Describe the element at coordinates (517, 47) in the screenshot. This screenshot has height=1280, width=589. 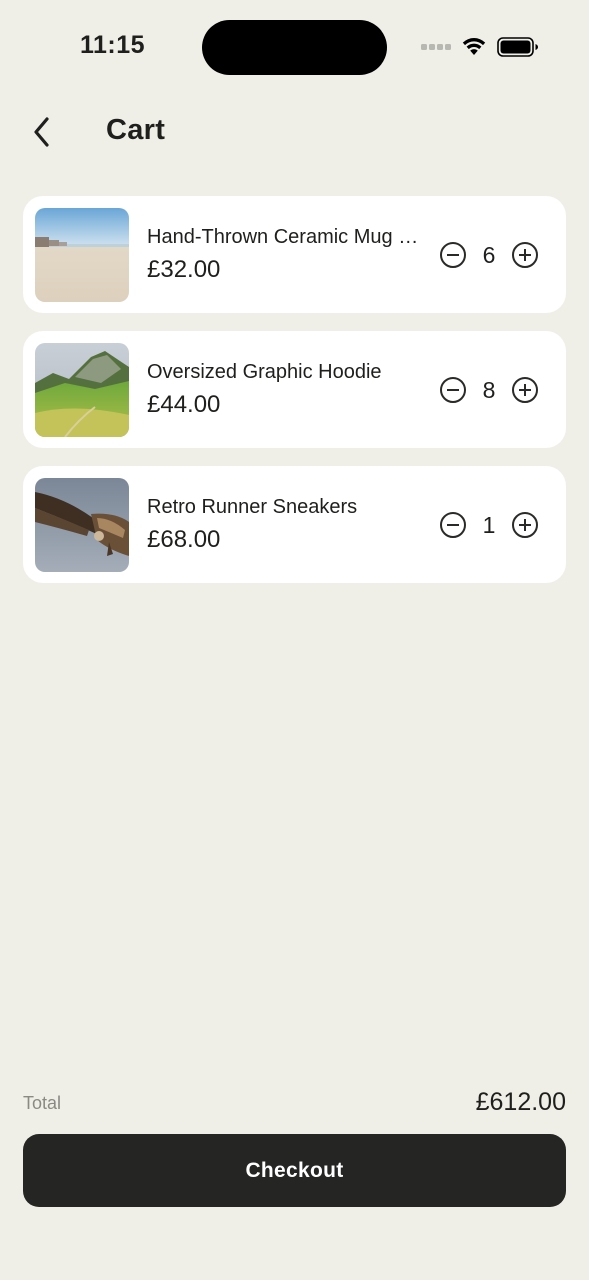
I see `battery-icon` at that location.